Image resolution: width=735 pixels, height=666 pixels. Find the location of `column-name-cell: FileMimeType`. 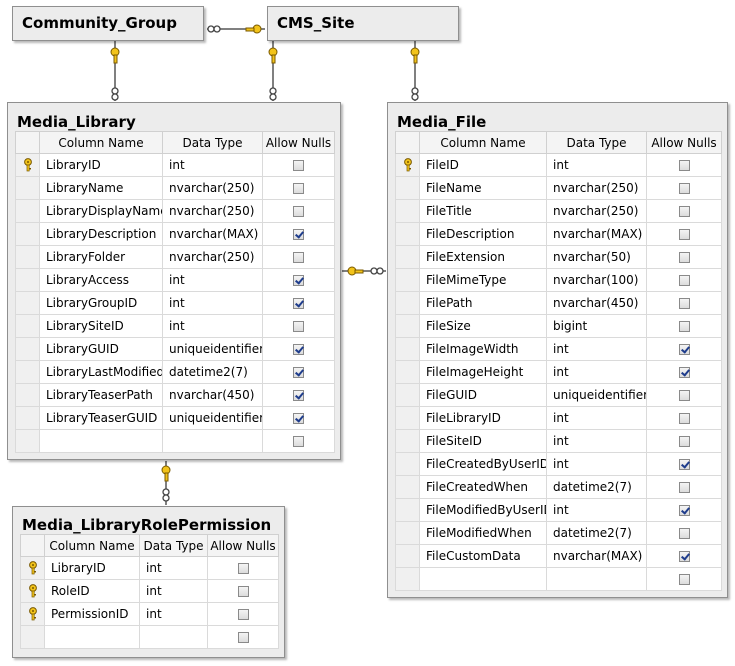

column-name-cell: FileMimeType is located at coordinates (483, 280).